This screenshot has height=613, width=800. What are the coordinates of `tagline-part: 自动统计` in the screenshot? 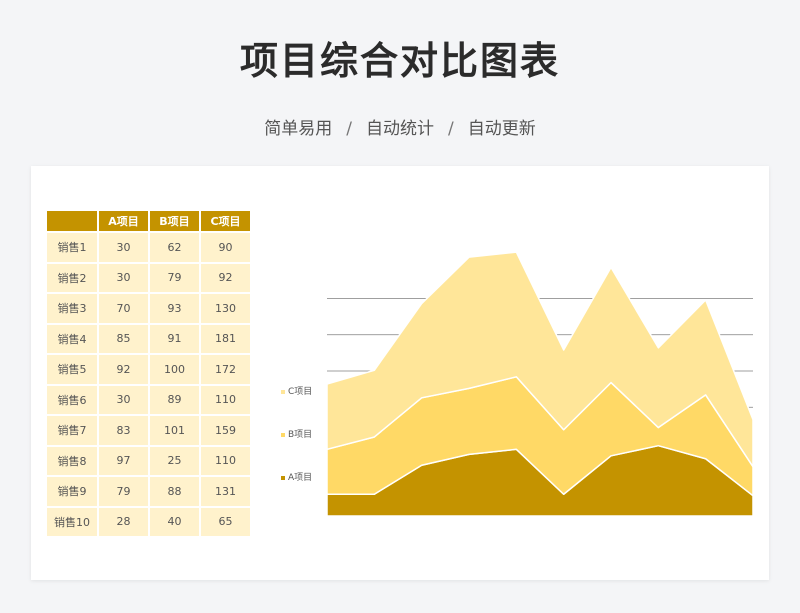 It's located at (400, 129).